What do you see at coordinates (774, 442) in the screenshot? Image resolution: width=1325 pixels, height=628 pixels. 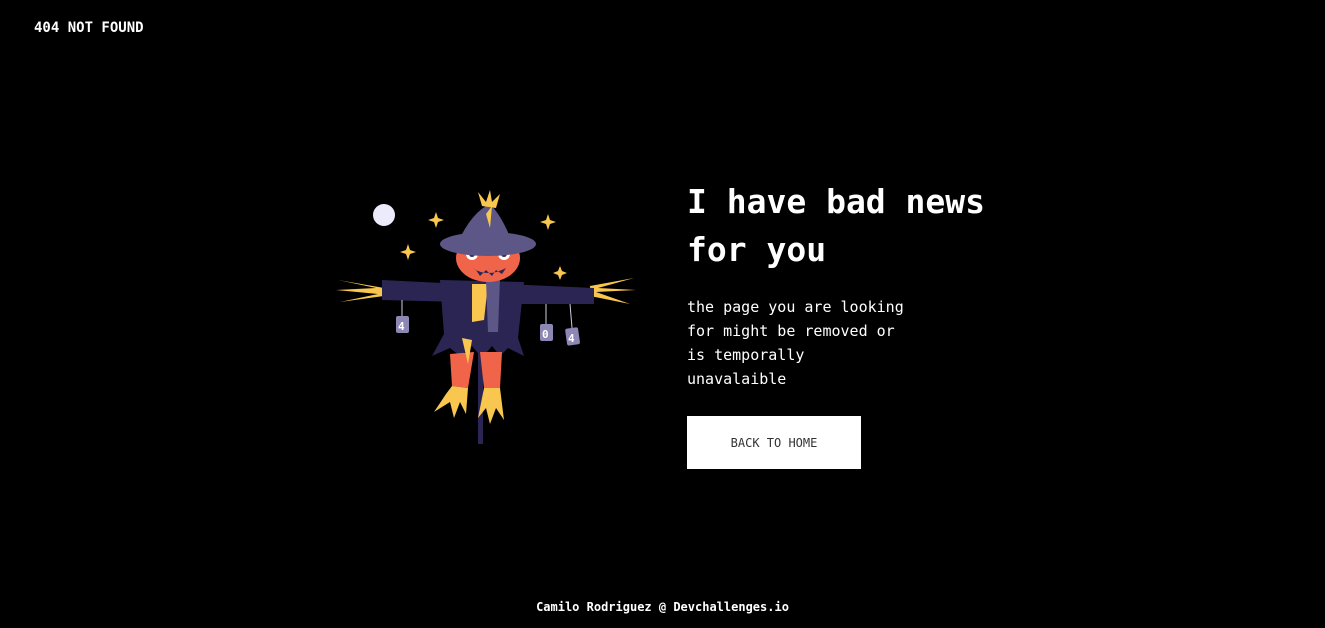 I see `back-to-home-button: BACK TO HOME` at bounding box center [774, 442].